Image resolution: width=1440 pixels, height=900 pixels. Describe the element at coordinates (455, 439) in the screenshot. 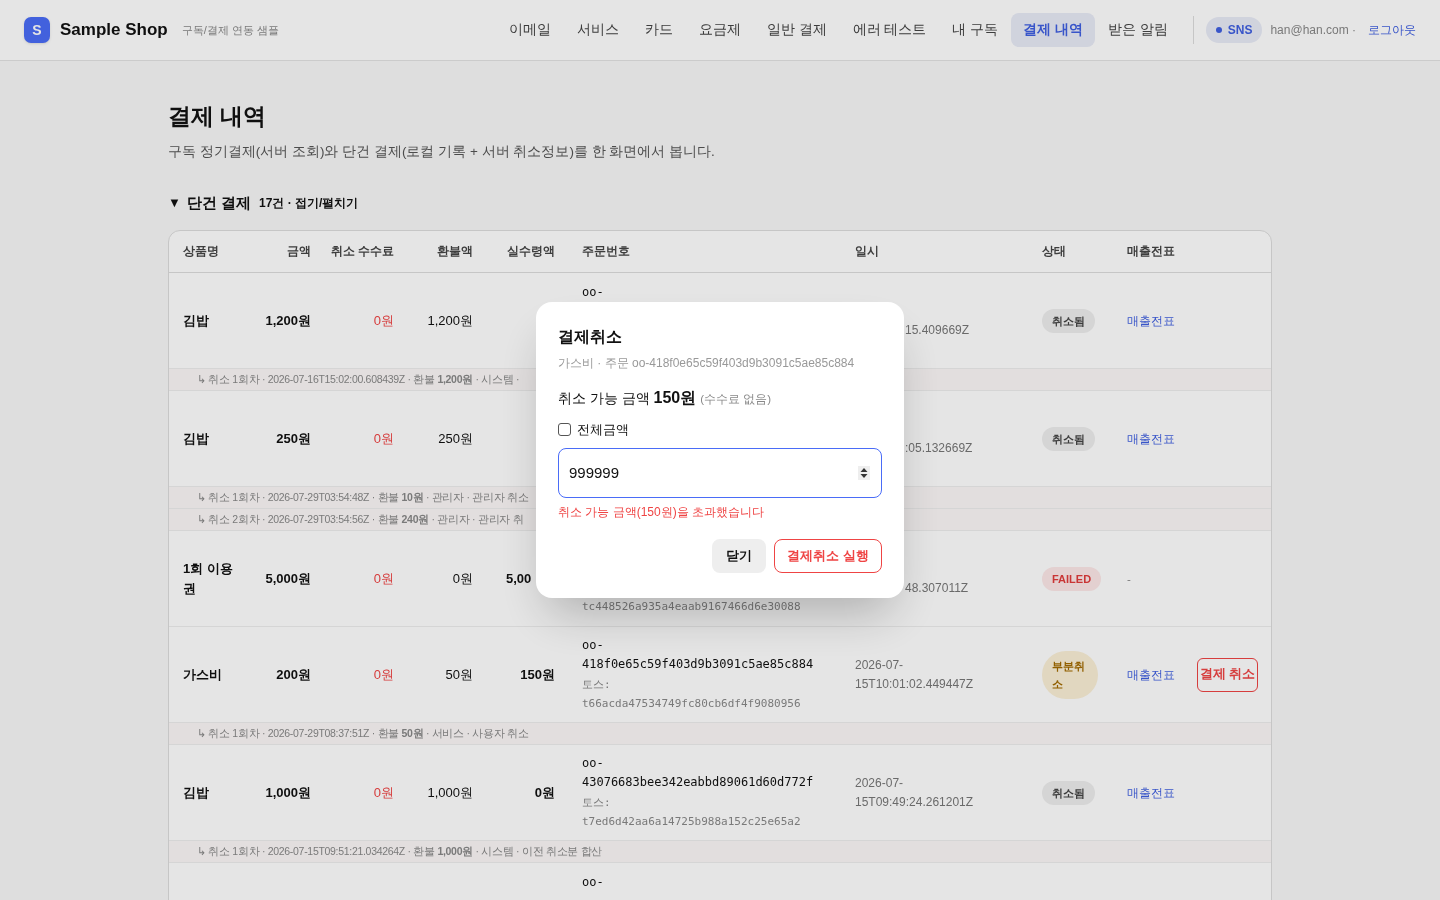

I see `refund-cell-text: 250원` at that location.